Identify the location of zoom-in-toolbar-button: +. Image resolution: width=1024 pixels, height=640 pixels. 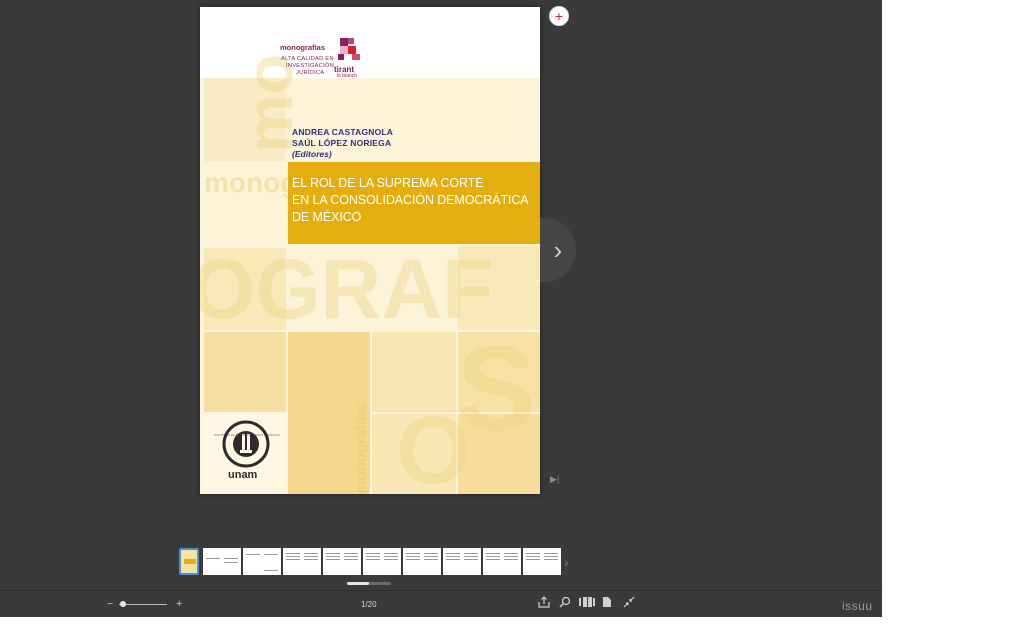
(179, 604).